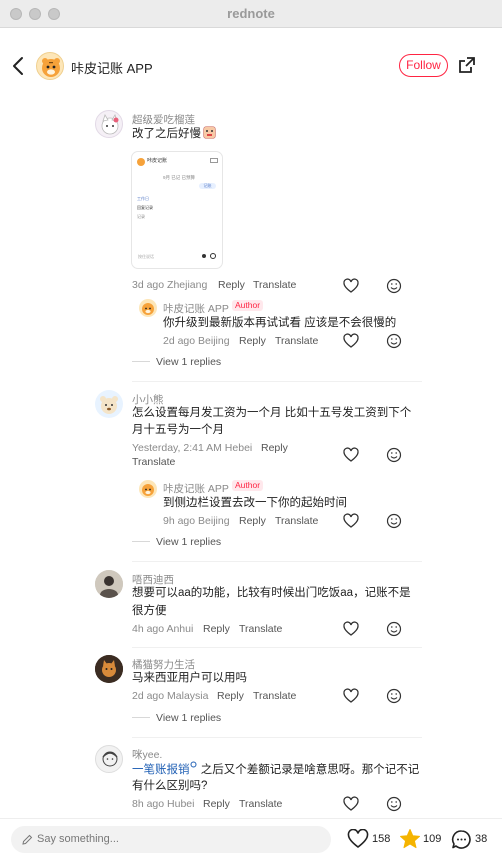 This screenshot has width=502, height=859. I want to click on comment-meta: 2d ago Malaysia, so click(170, 696).